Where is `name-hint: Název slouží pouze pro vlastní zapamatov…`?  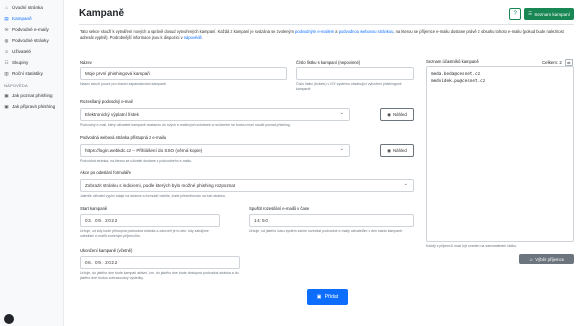
name-hint: Název slouží pouze pro vlastní zapamatov… is located at coordinates (123, 84).